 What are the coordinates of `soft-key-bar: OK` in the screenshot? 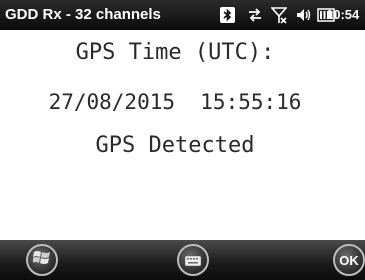 It's located at (182, 260).